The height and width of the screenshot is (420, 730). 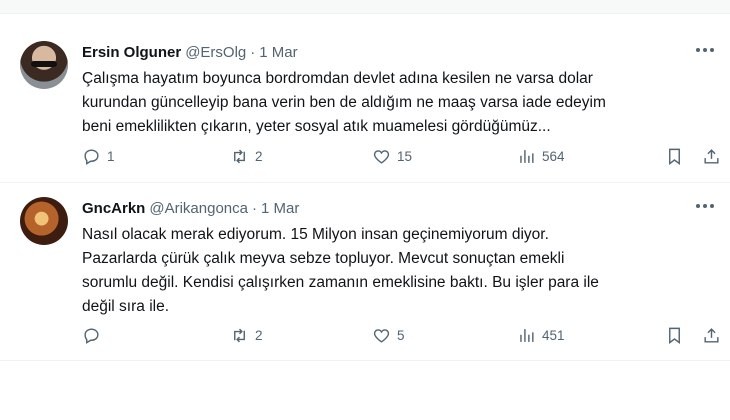 What do you see at coordinates (111, 156) in the screenshot?
I see `reply-count: 1` at bounding box center [111, 156].